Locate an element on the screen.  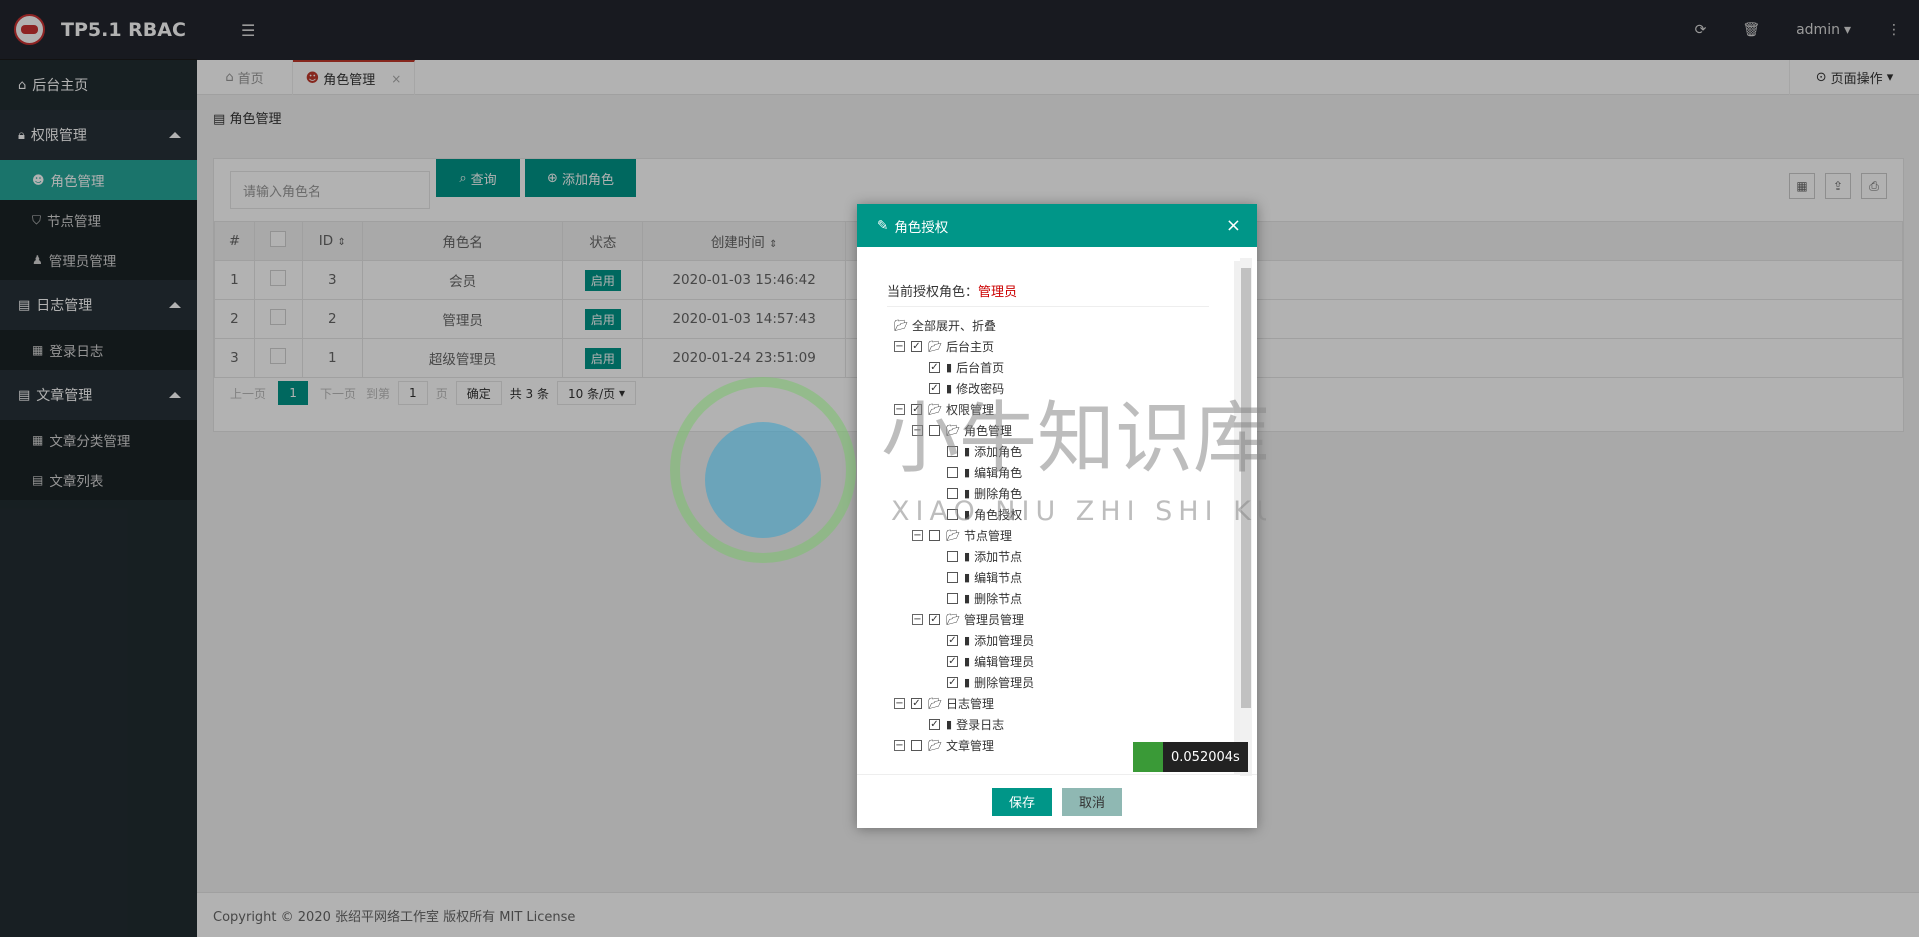
tree-node: ✓ ▮ 登录日志 is located at coordinates (958, 724).